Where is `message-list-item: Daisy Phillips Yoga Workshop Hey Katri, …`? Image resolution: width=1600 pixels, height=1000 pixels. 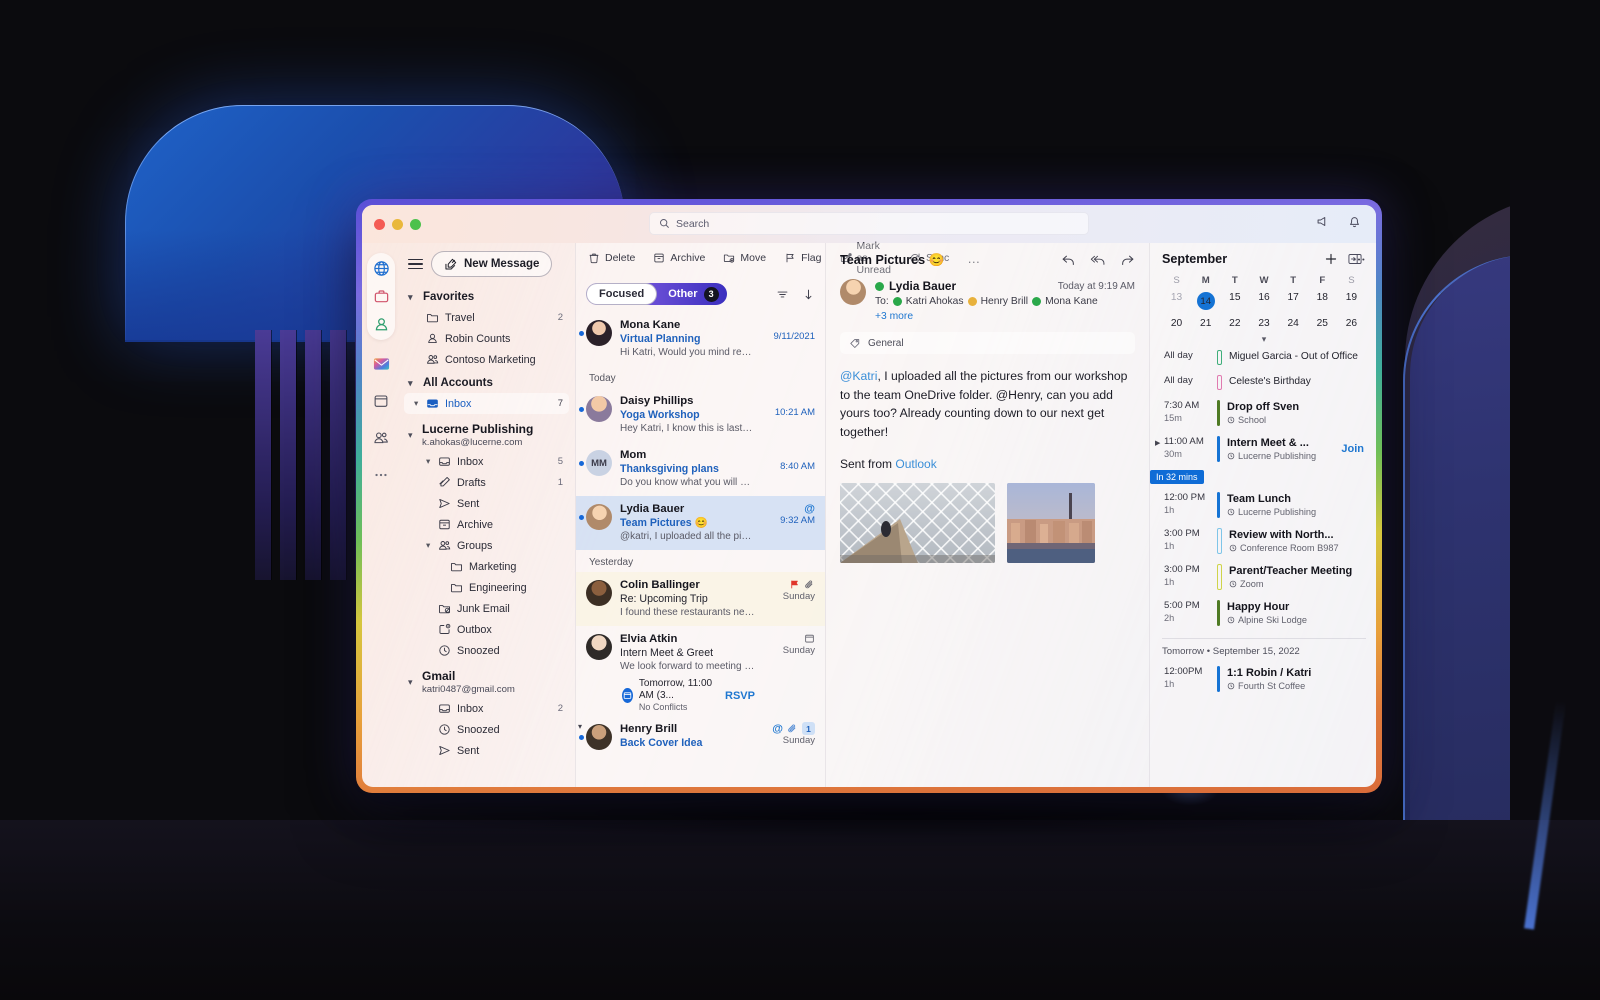
message-list-item: Daisy Phillips Yoga Workshop Hey Katri, … is located at coordinates (700, 415).